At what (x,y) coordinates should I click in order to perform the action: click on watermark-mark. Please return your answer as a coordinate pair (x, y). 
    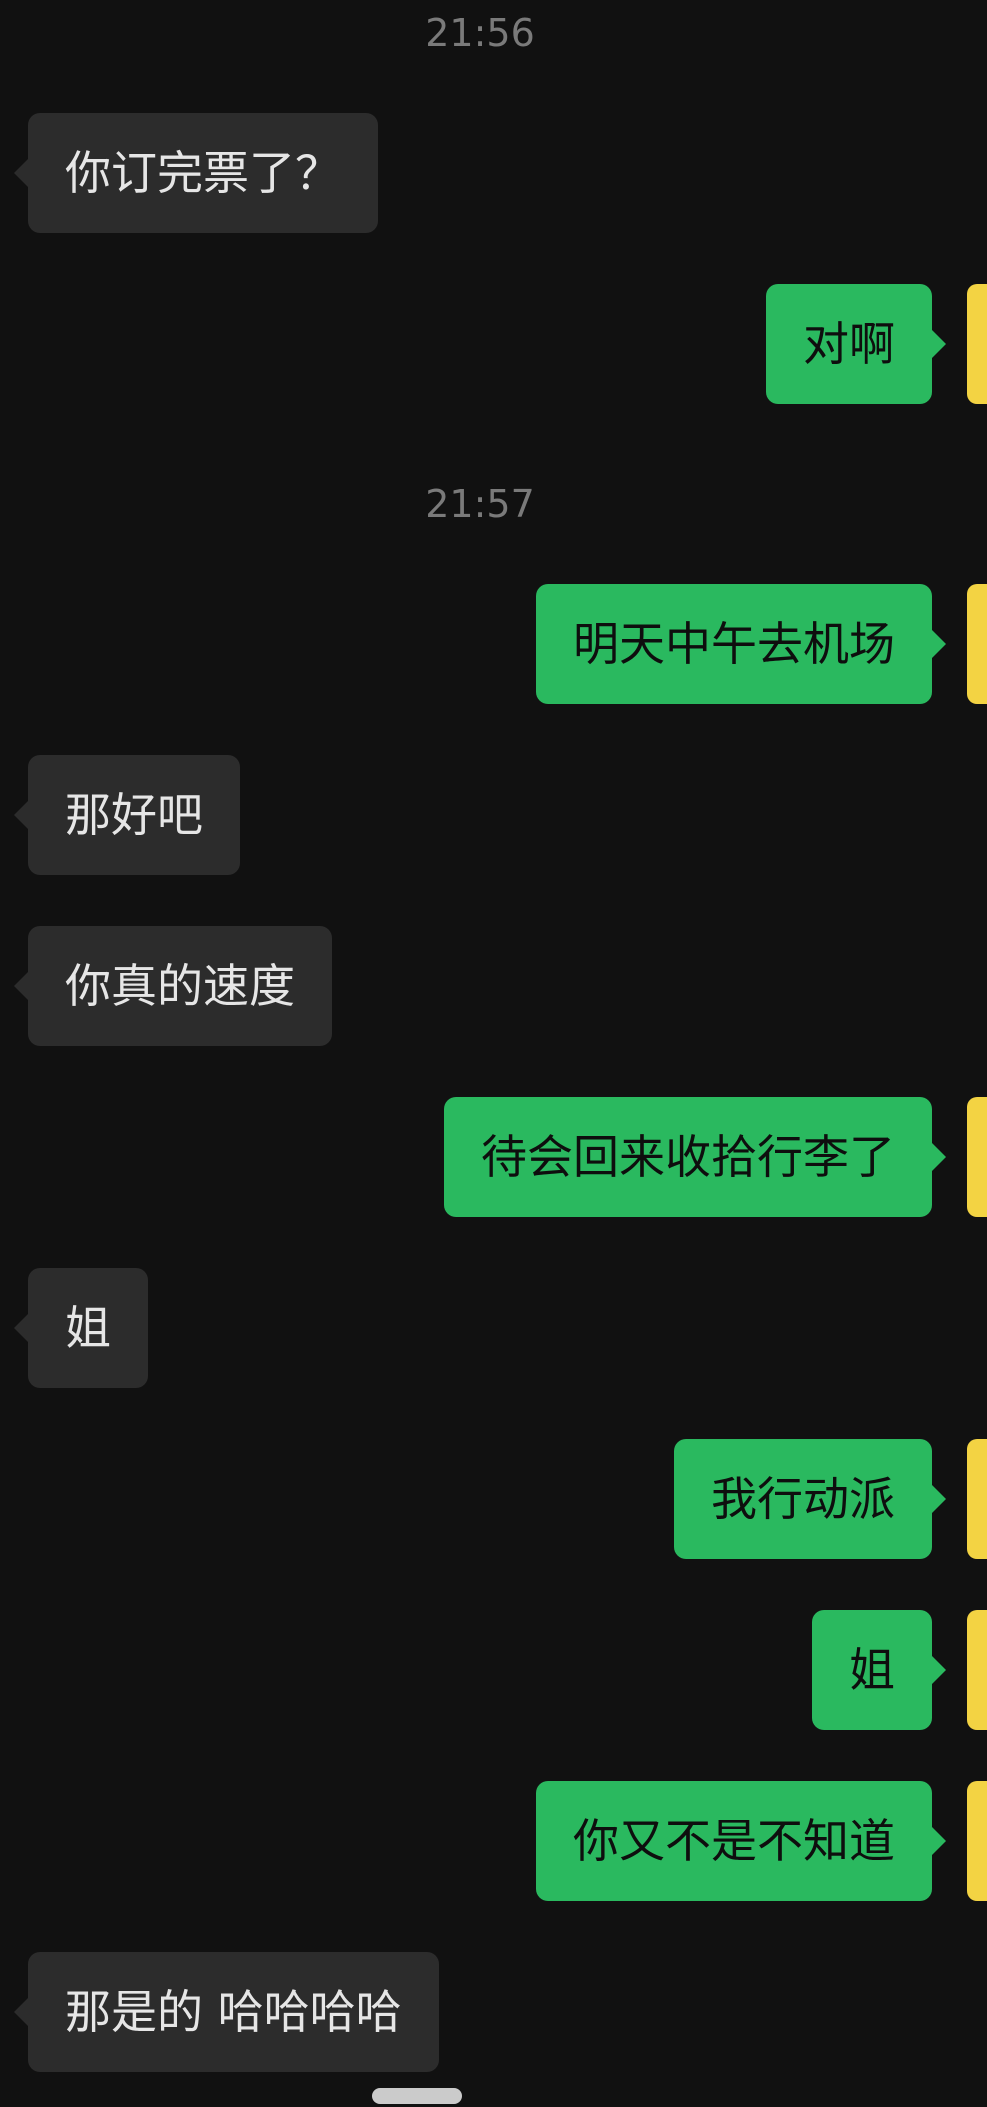
    Looking at the image, I should click on (417, 2096).